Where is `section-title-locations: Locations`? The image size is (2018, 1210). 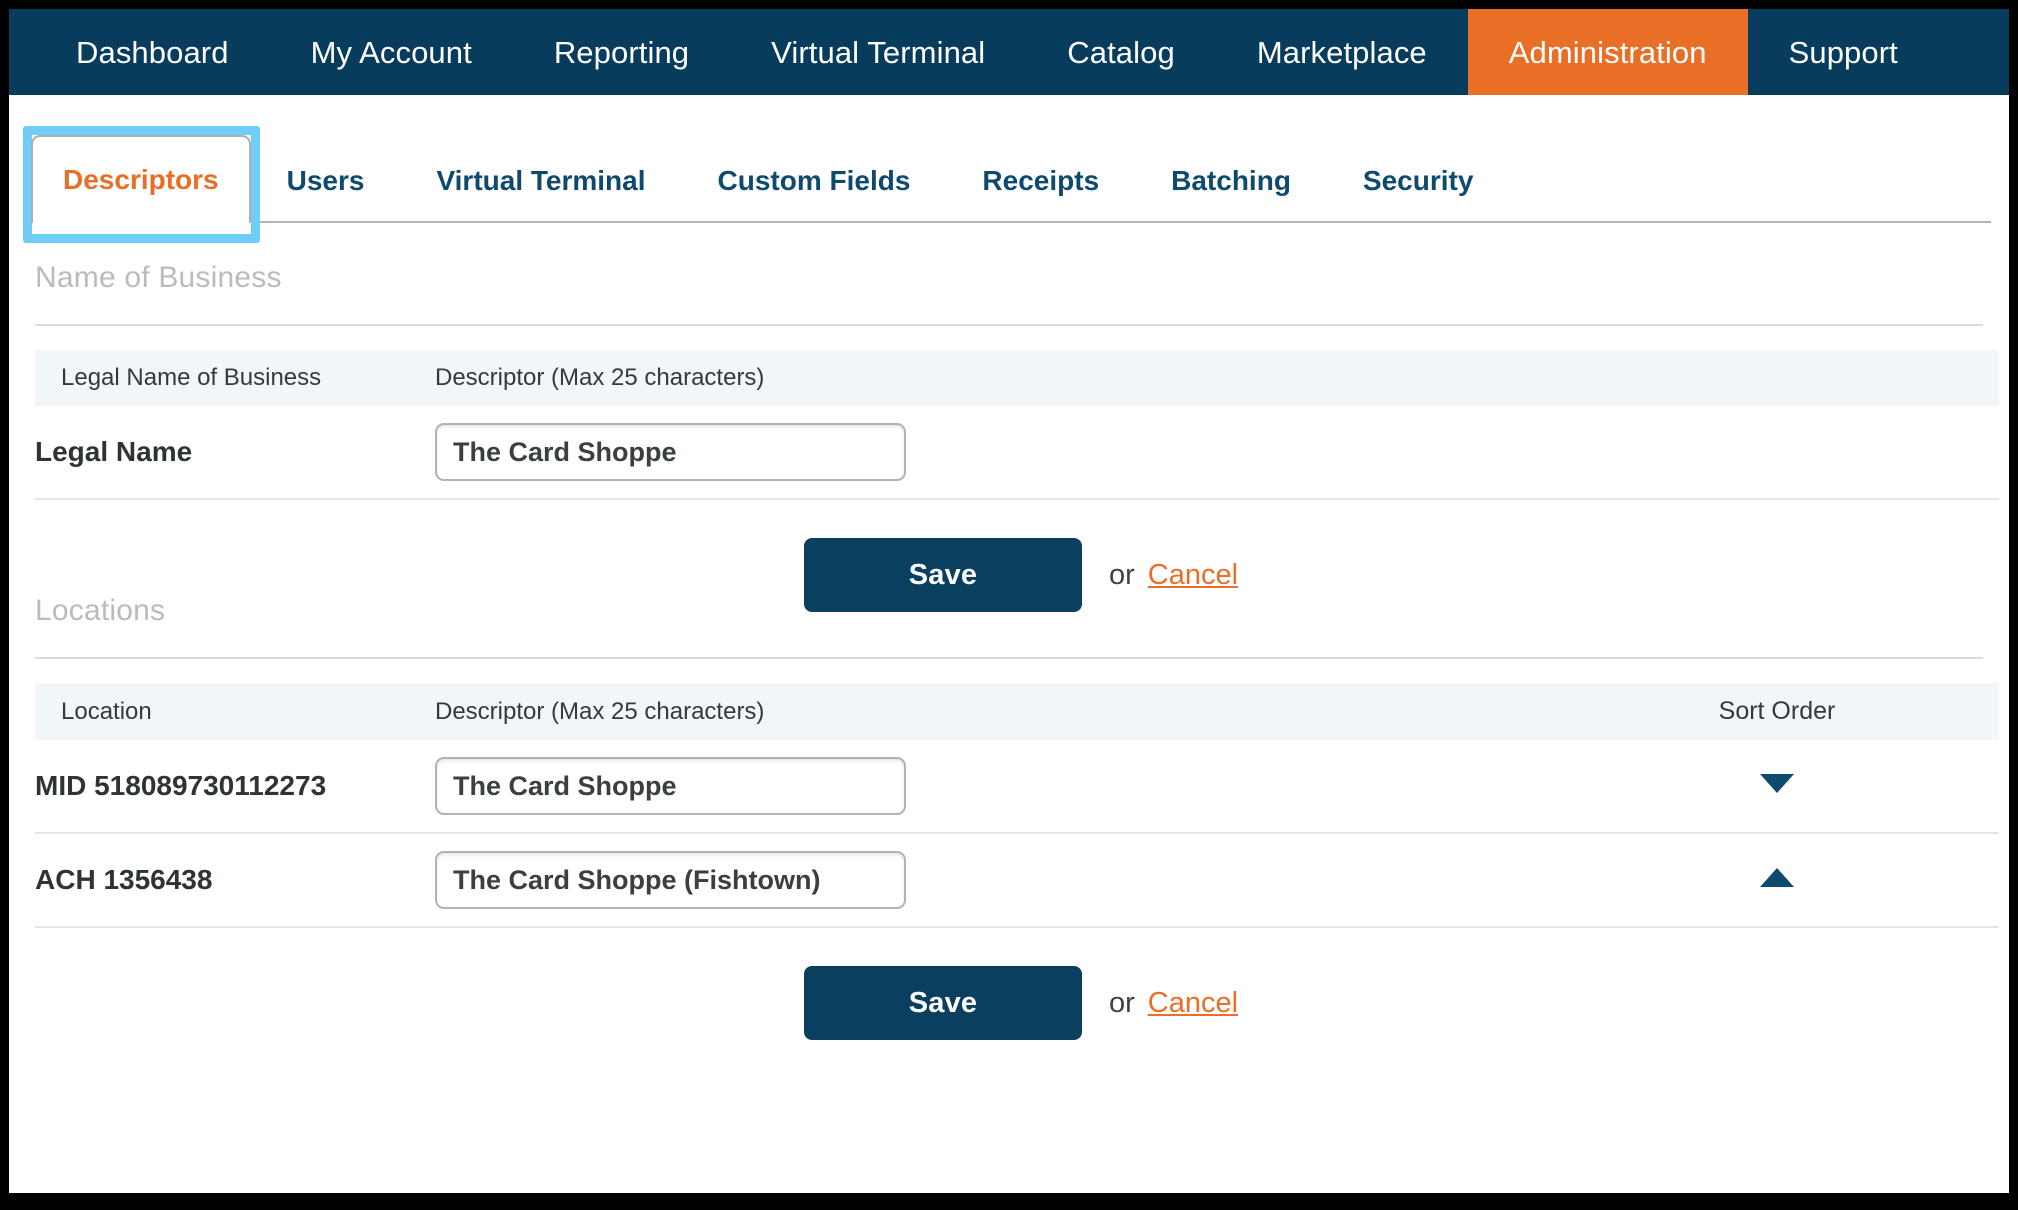 section-title-locations: Locations is located at coordinates (100, 610).